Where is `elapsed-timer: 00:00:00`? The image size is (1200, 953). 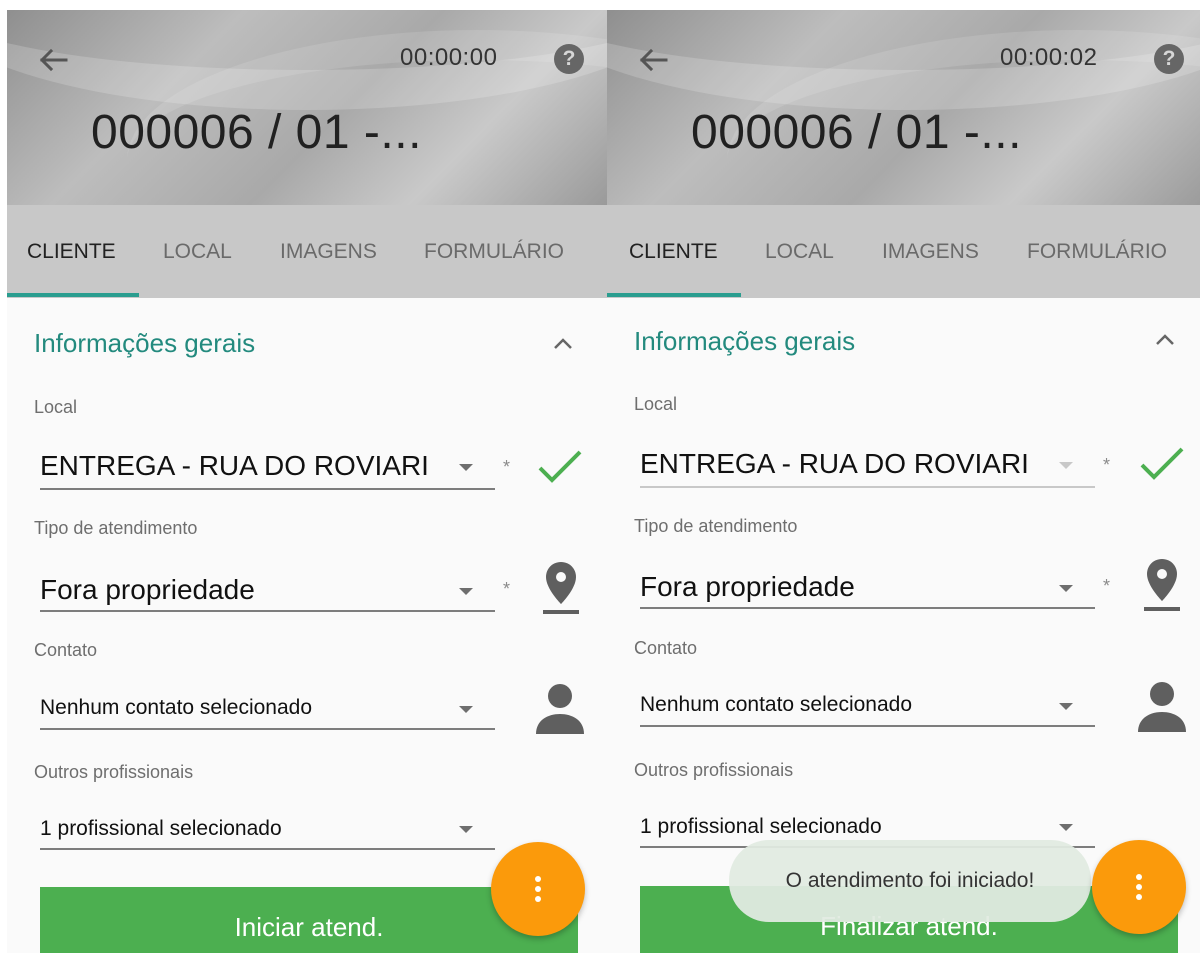
elapsed-timer: 00:00:00 is located at coordinates (449, 57).